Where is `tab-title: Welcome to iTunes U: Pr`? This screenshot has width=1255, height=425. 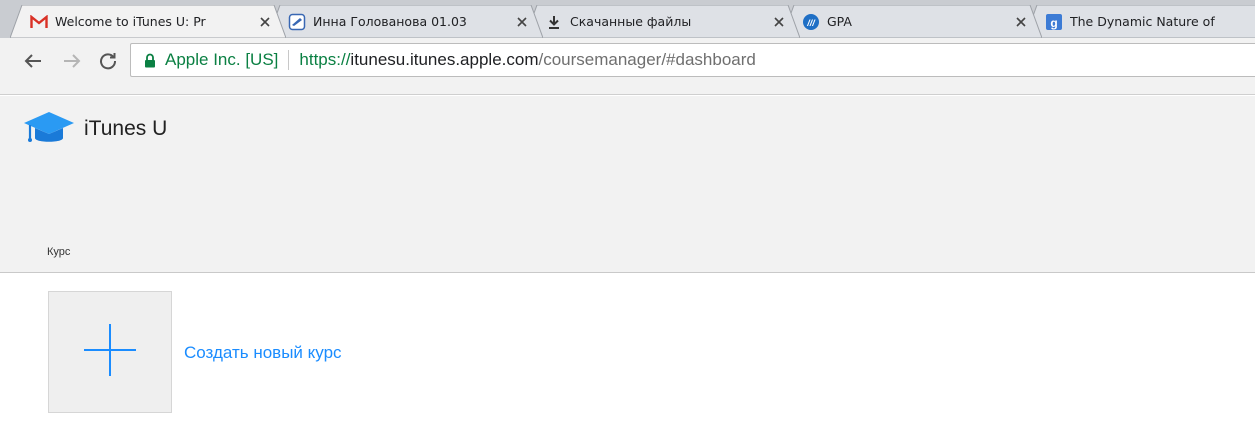
tab-title: Welcome to iTunes U: Pr is located at coordinates (130, 21).